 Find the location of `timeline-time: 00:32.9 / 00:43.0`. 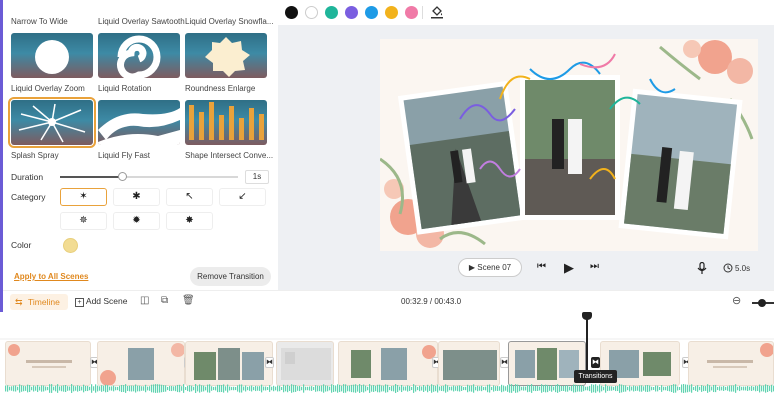

timeline-time: 00:32.9 / 00:43.0 is located at coordinates (431, 301).